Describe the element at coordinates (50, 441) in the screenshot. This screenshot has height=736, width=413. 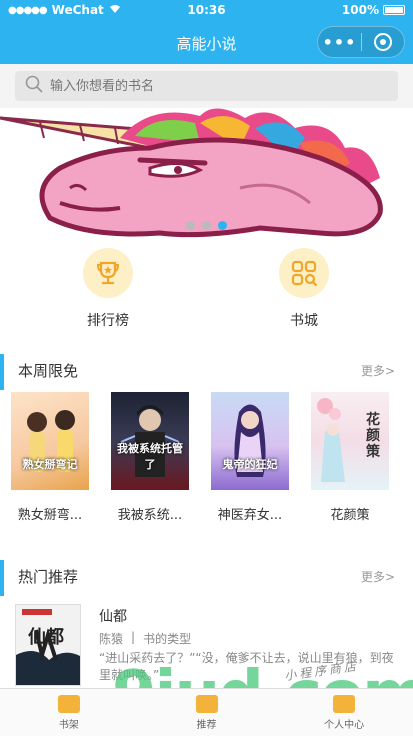
I see `book-cover: 熟女掰弯记` at that location.